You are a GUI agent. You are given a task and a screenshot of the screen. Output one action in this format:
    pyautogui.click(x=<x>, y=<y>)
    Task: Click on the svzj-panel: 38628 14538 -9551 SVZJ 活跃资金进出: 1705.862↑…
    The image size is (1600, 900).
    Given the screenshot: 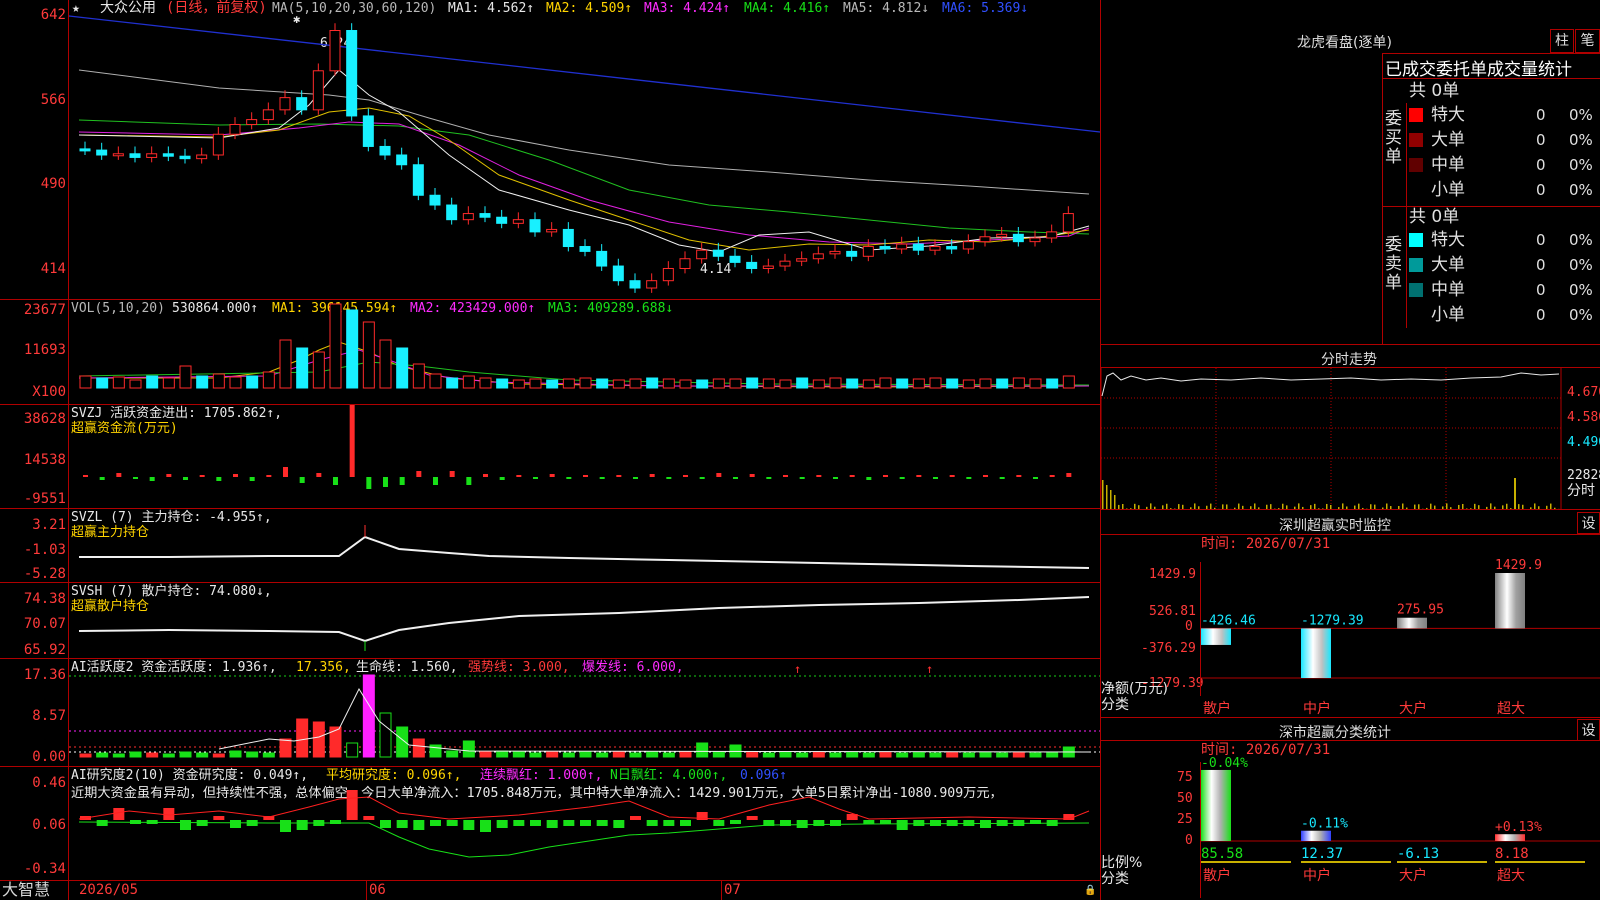 What is the action you would take?
    pyautogui.click(x=550, y=456)
    